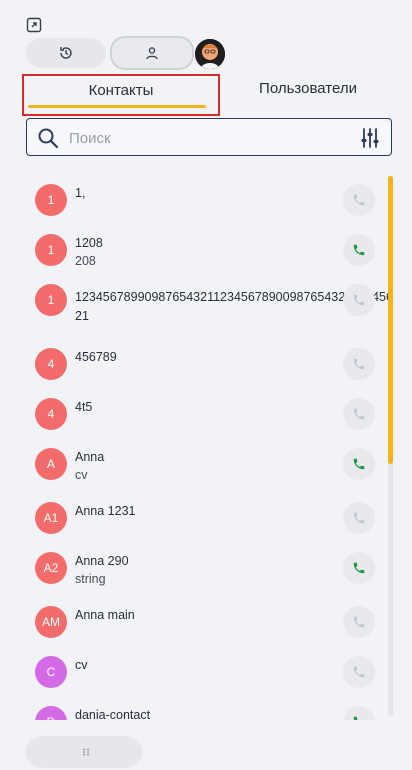  Describe the element at coordinates (51, 622) in the screenshot. I see `contact-avatar: AM` at that location.